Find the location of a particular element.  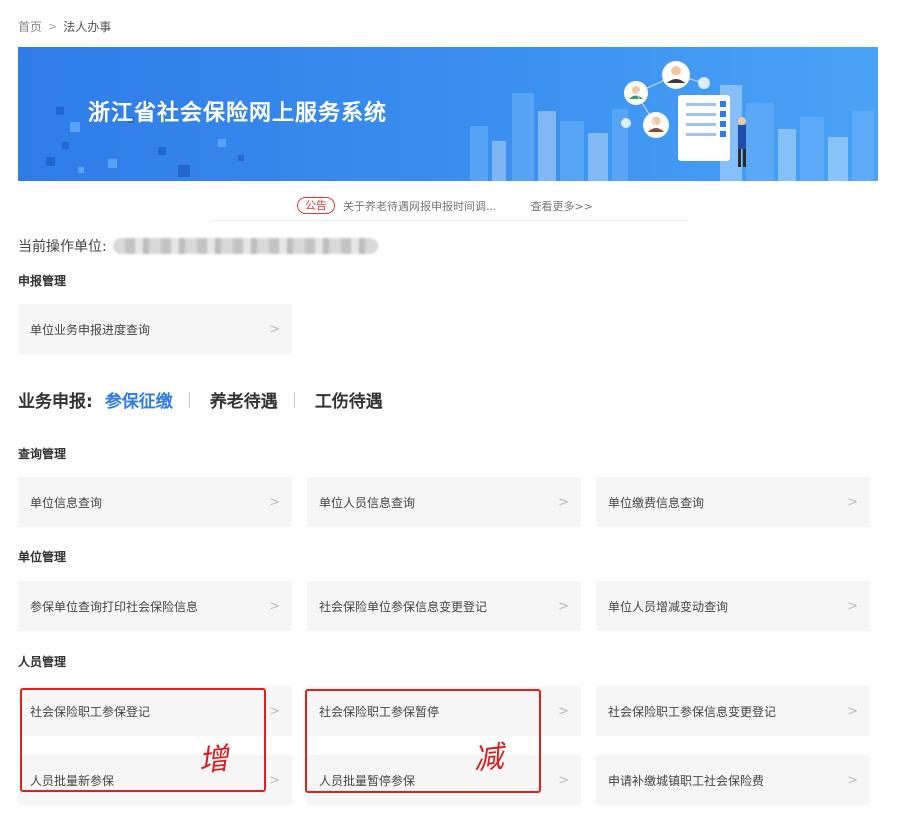

card-label: 单位缴费信息查询 is located at coordinates (656, 502).